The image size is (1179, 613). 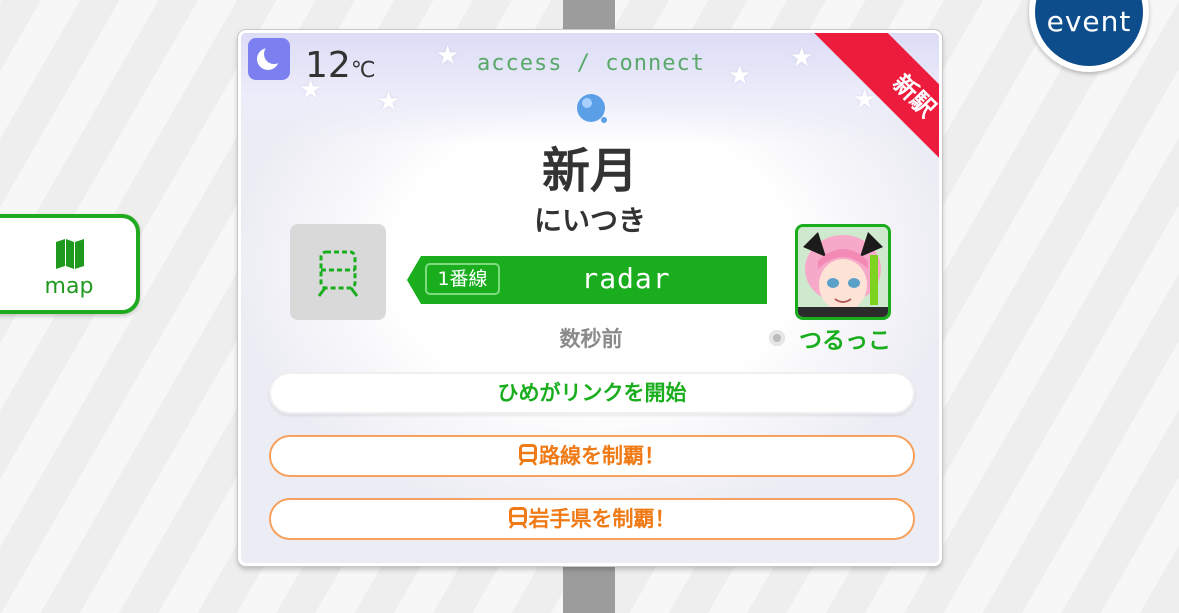 I want to click on event-button-face: event, so click(x=1089, y=33).